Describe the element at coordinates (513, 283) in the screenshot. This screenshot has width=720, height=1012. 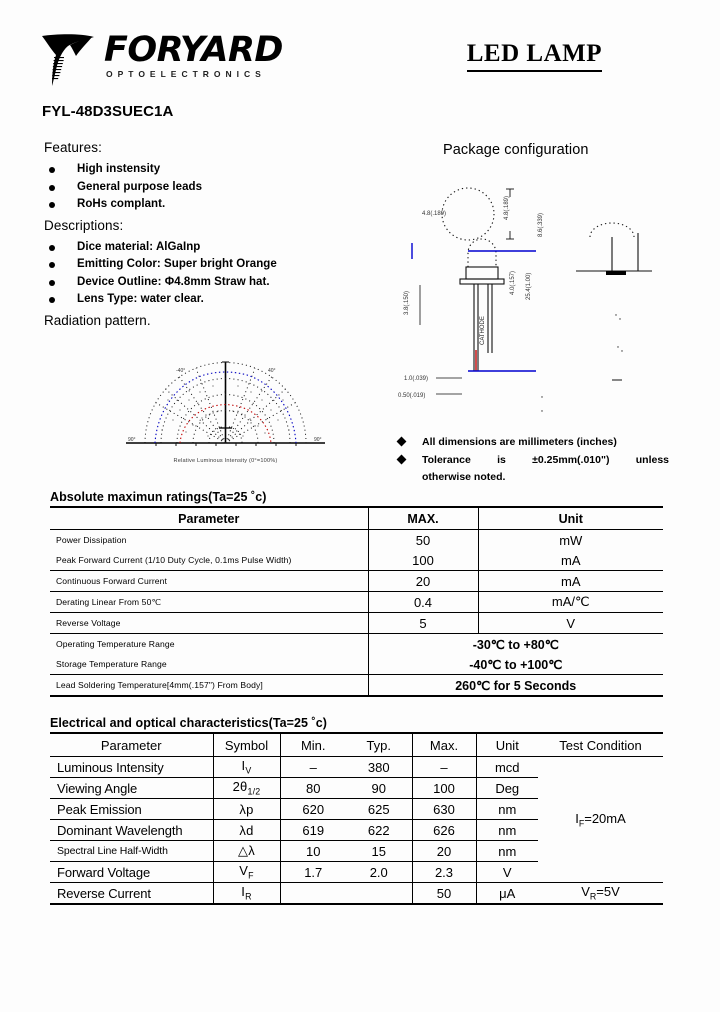
I see `svg-text: 4.0(.157)` at that location.